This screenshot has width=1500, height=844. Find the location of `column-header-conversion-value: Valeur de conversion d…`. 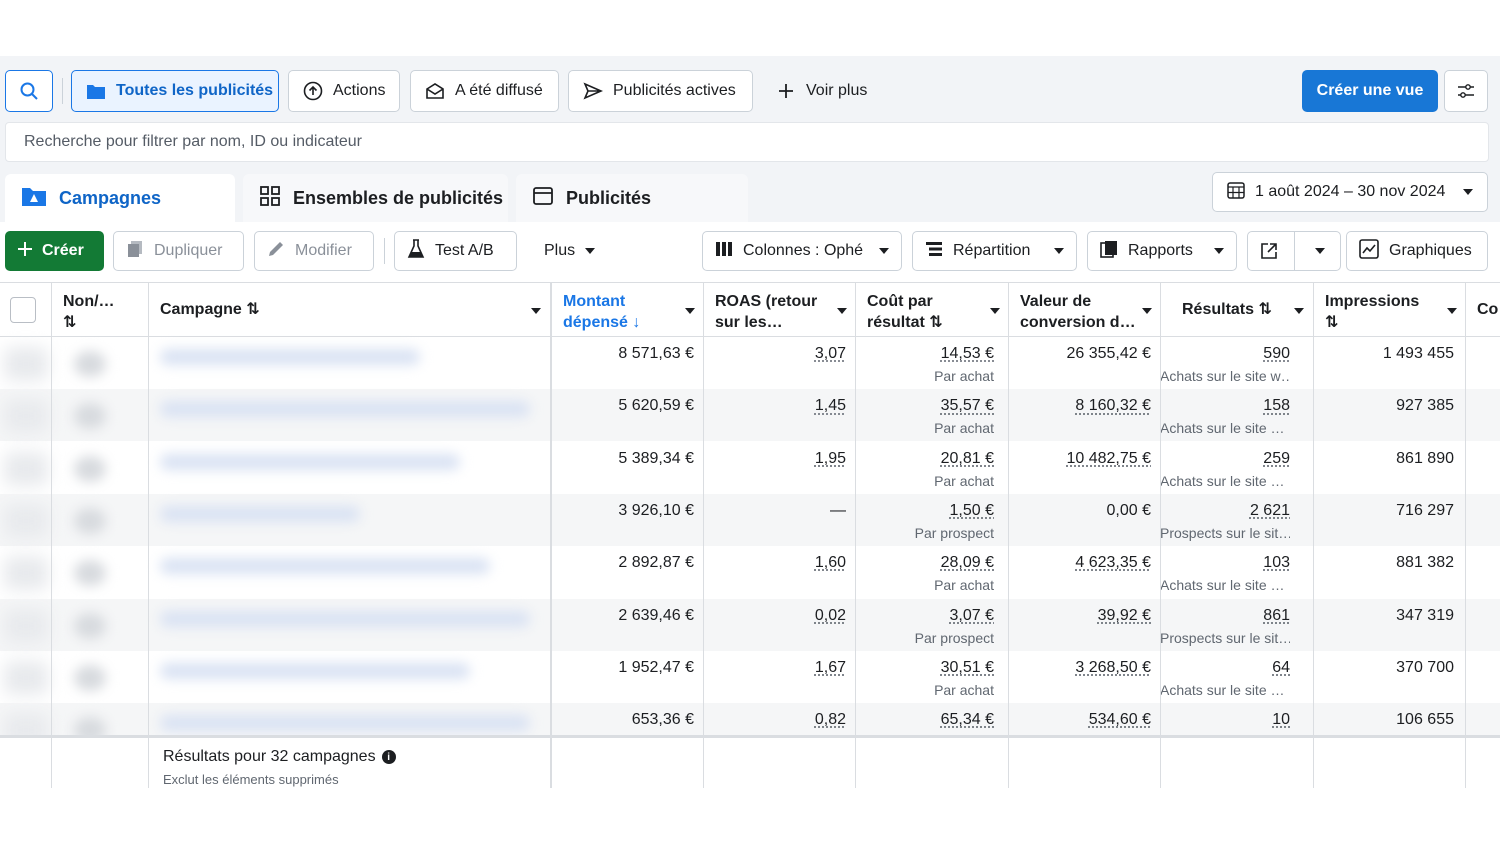

column-header-conversion-value: Valeur de conversion d… is located at coordinates (1084, 310).